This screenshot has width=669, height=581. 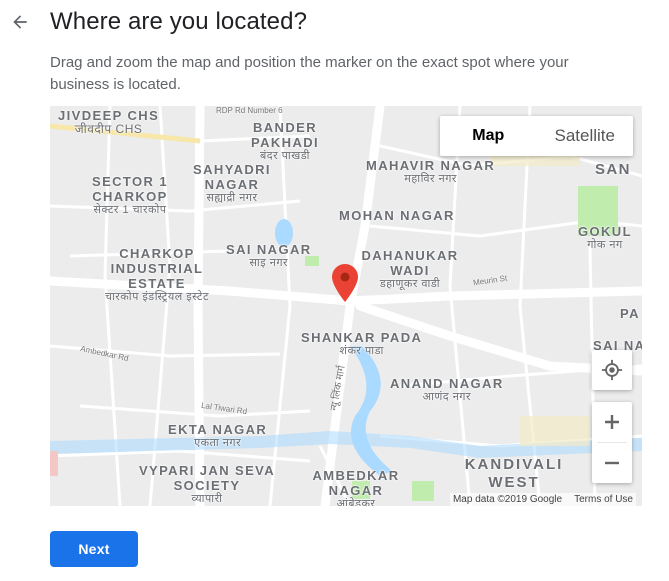 What do you see at coordinates (356, 487) in the screenshot?
I see `map-label: AMBEDKAR NAGAR आंबेडकर` at bounding box center [356, 487].